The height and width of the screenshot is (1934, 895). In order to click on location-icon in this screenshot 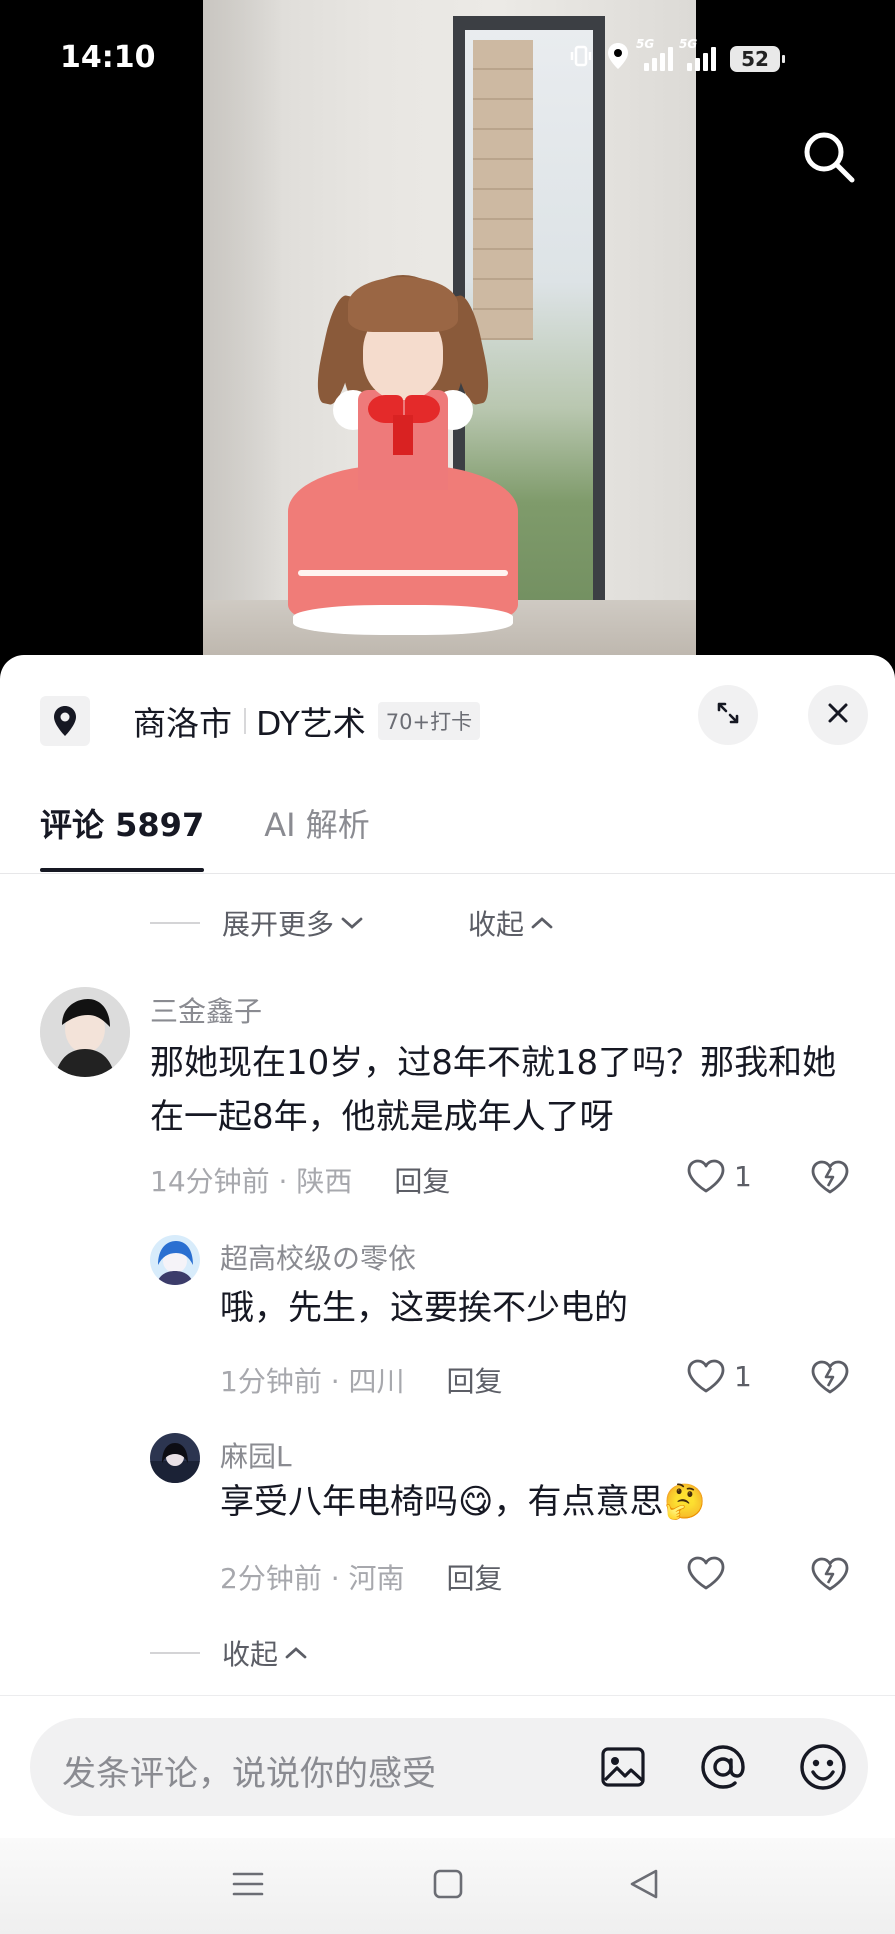, I will do `click(618, 59)`.